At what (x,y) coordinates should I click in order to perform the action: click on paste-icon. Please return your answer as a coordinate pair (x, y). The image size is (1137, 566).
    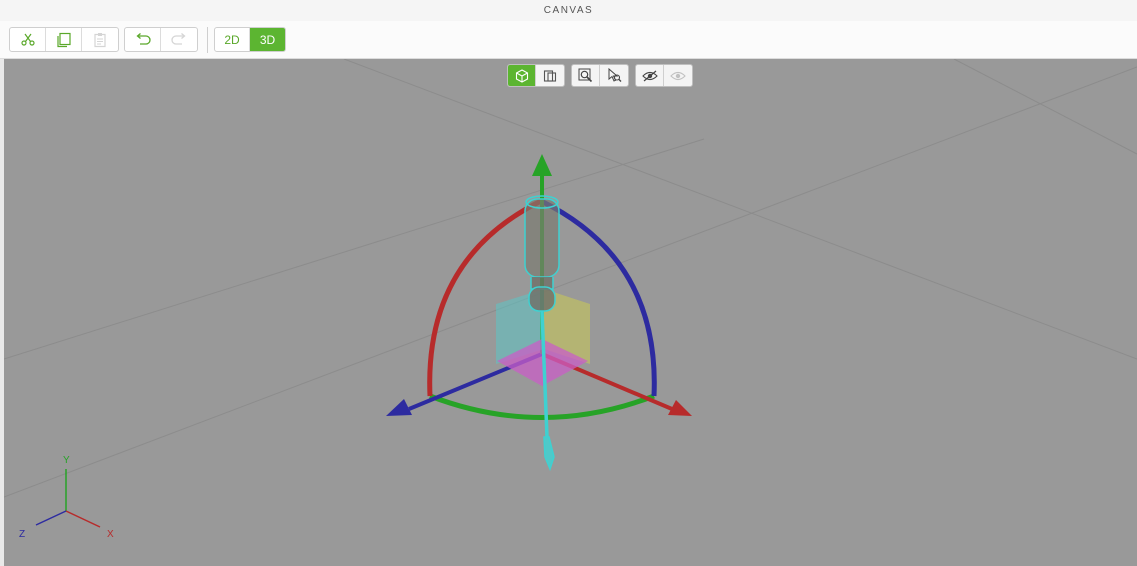
    Looking at the image, I should click on (100, 39).